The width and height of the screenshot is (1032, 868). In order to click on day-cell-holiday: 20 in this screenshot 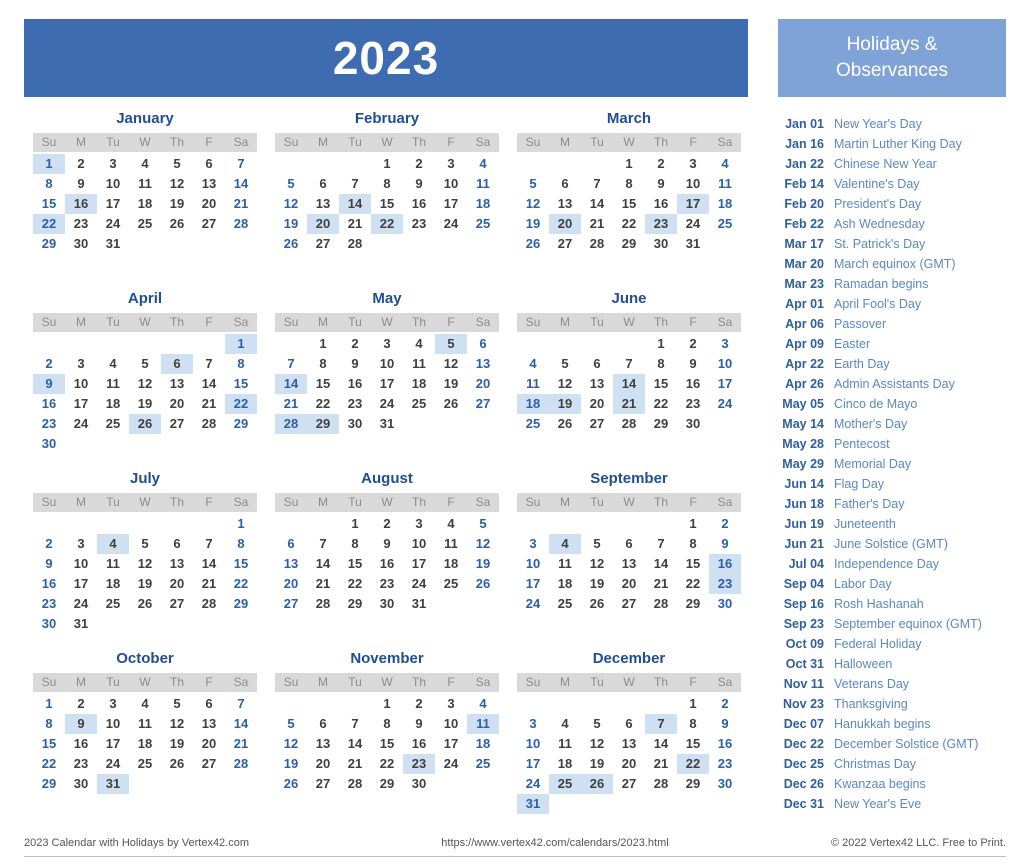, I will do `click(323, 224)`.